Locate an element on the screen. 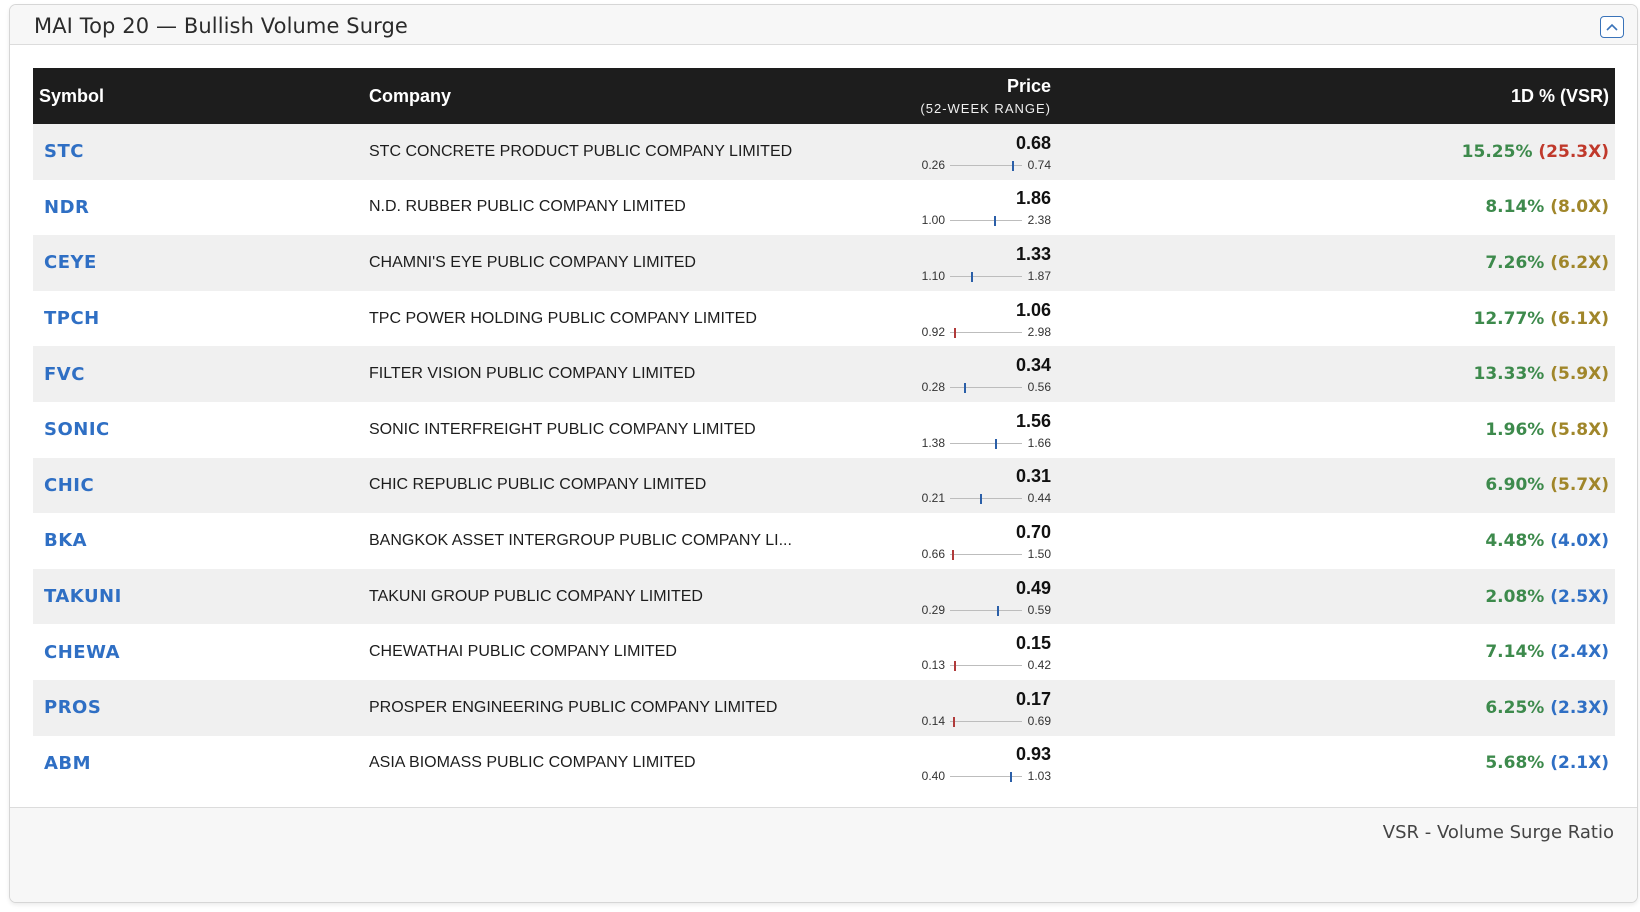 The height and width of the screenshot is (912, 1640). range-high: 0.44 is located at coordinates (1039, 498).